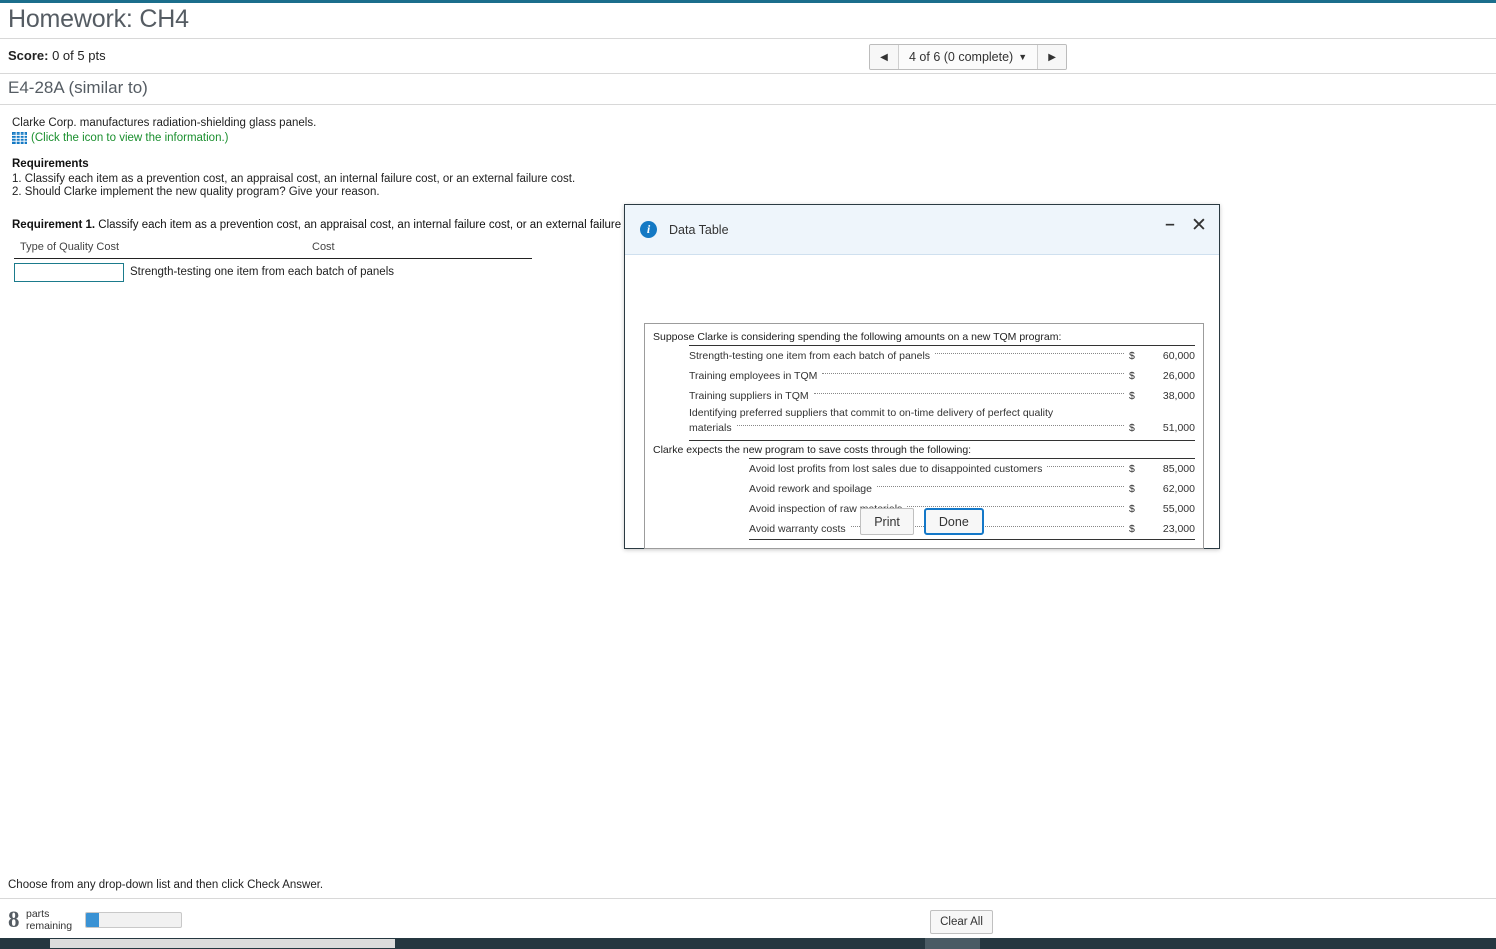 The image size is (1496, 949). I want to click on exercise-title: E4-28A (similar to), so click(78, 87).